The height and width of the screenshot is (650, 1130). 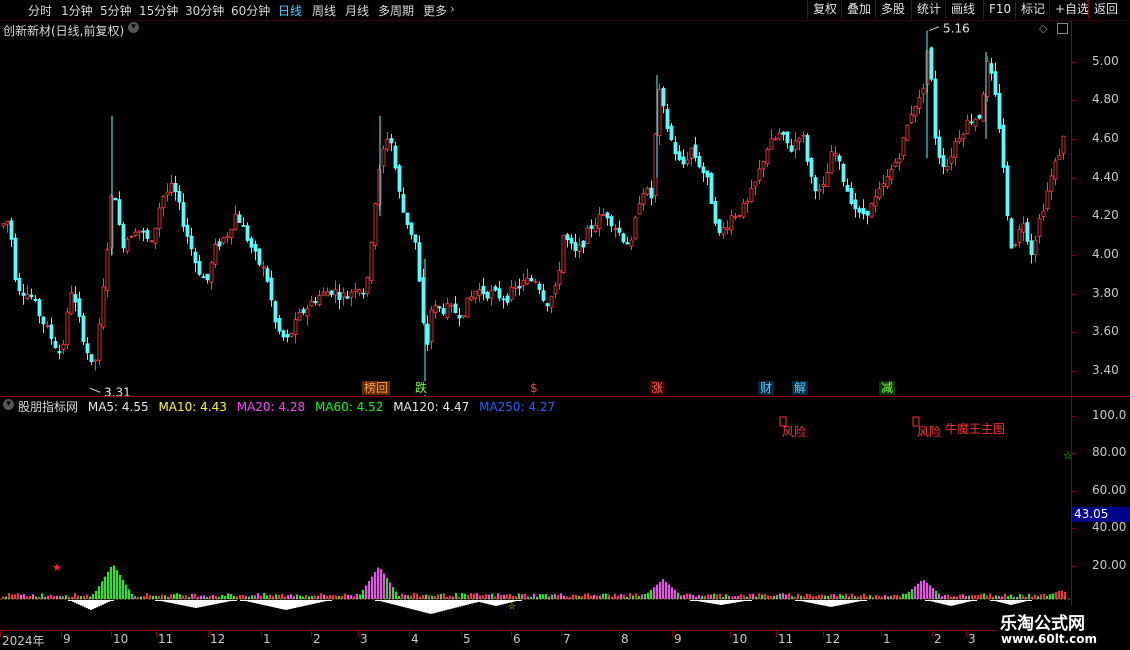 I want to click on back-button: 返回, so click(x=1105, y=9).